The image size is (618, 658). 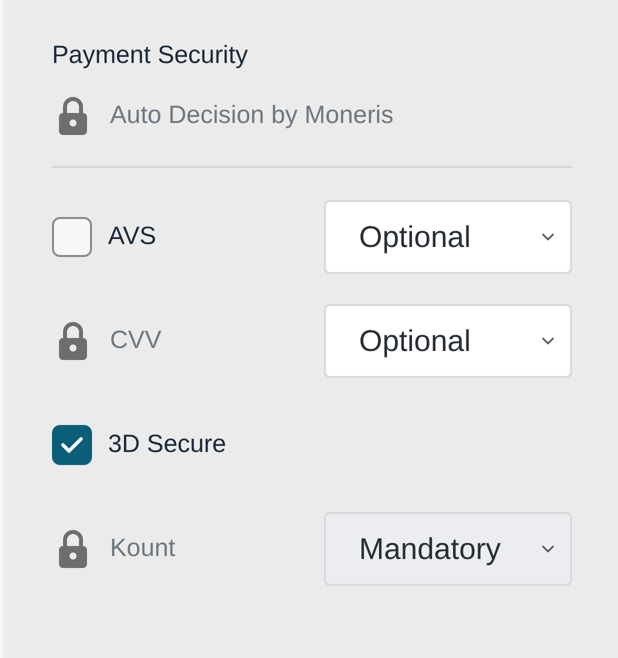 What do you see at coordinates (167, 444) in the screenshot?
I see `option-label: 3D Secure` at bounding box center [167, 444].